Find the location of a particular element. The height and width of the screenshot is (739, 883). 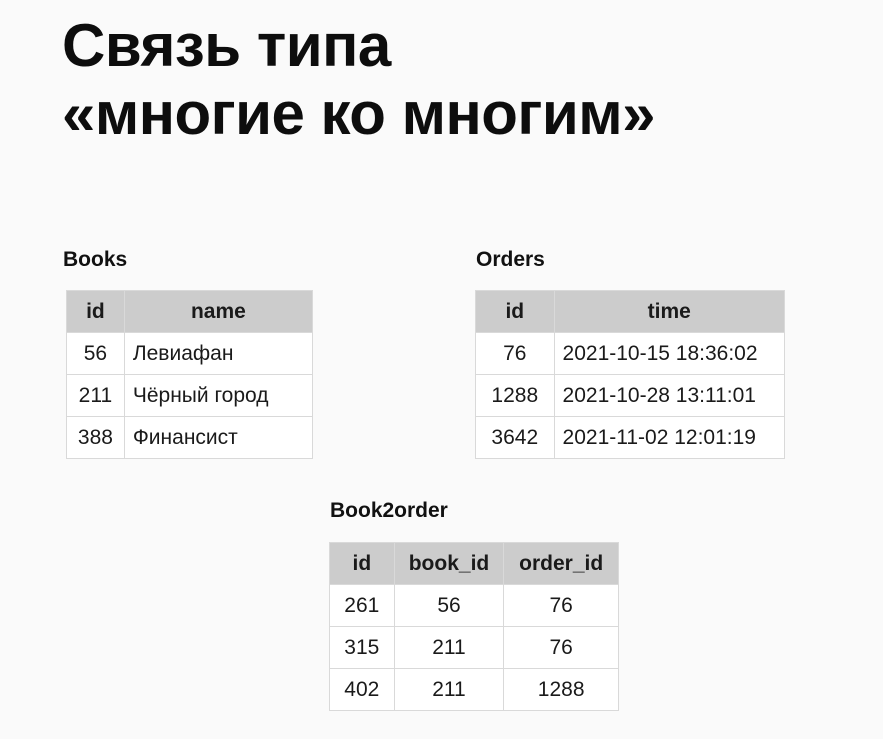

table-row: 388 Финансист is located at coordinates (190, 437).